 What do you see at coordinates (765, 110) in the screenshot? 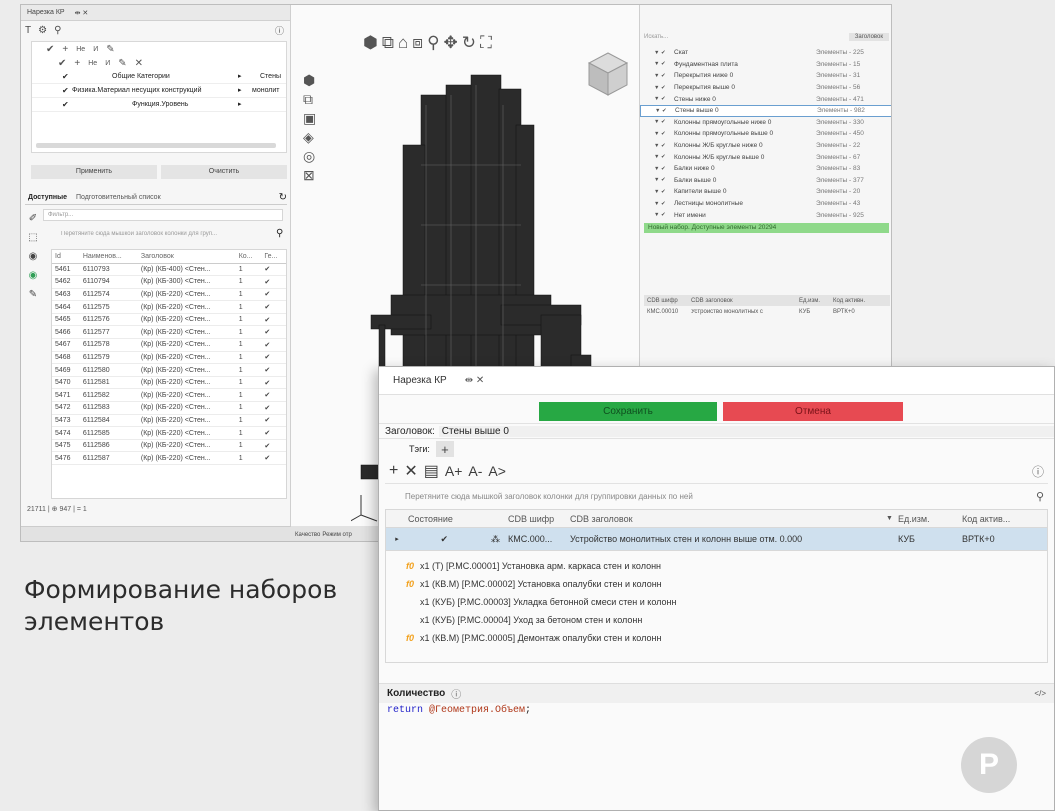
I see `set-item: ▼ ✔ Стены выше 0 Элементы - 982` at bounding box center [765, 110].